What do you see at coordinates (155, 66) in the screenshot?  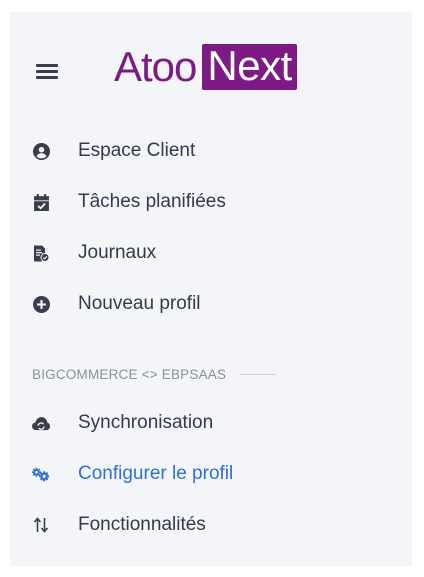 I see `logo-text-atoo: Atoo` at bounding box center [155, 66].